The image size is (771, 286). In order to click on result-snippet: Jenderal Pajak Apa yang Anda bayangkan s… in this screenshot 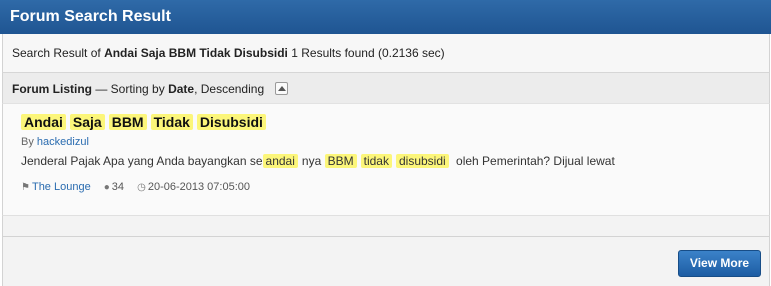, I will do `click(318, 161)`.